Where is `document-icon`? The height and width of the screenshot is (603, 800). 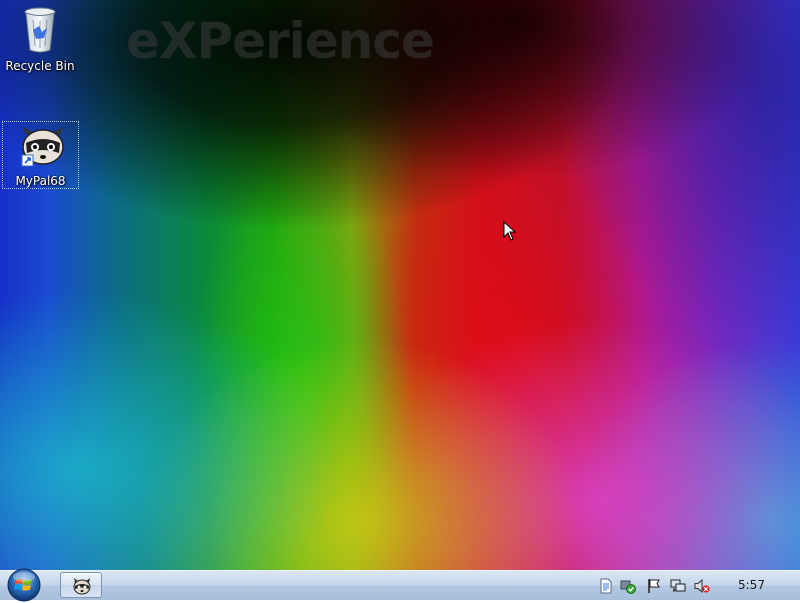 document-icon is located at coordinates (606, 586).